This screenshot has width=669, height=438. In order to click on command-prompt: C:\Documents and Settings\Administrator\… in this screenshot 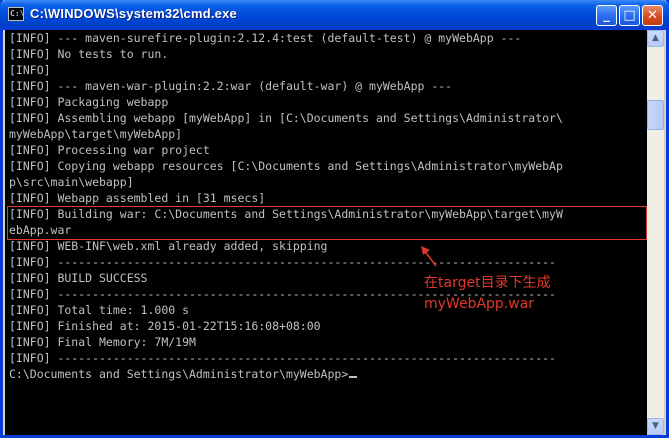, I will do `click(179, 374)`.